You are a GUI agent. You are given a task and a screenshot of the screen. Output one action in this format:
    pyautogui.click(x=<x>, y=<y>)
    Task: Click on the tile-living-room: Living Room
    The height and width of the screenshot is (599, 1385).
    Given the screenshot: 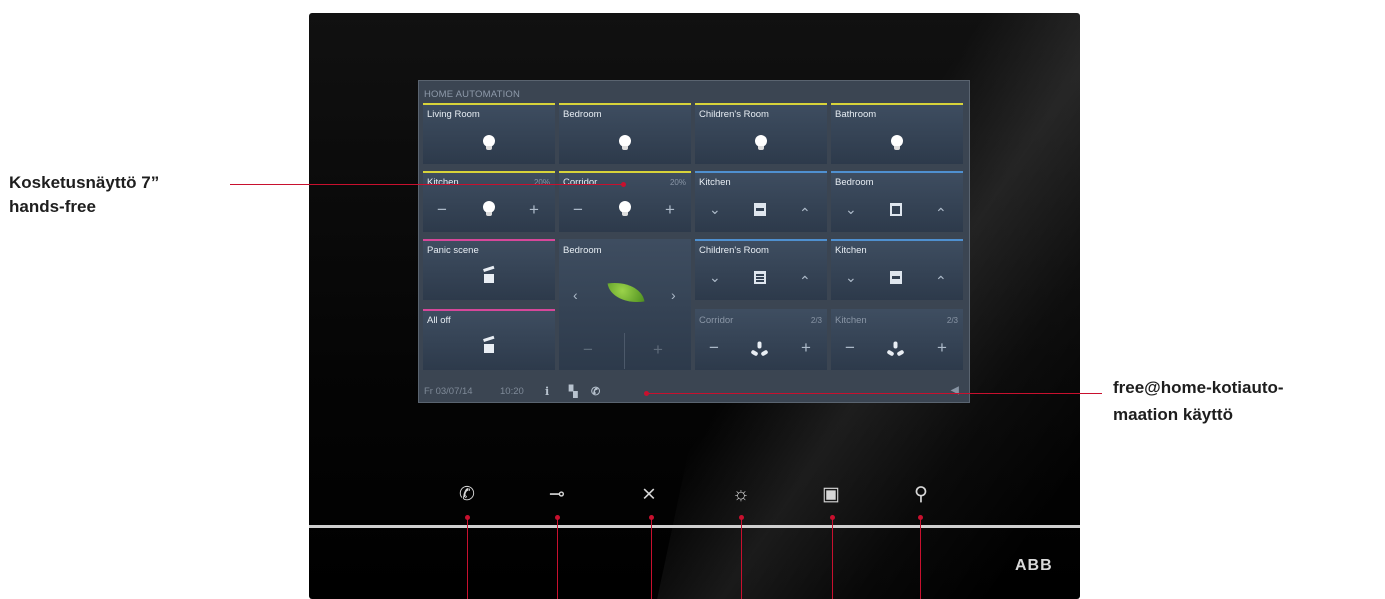 What is the action you would take?
    pyautogui.click(x=489, y=133)
    